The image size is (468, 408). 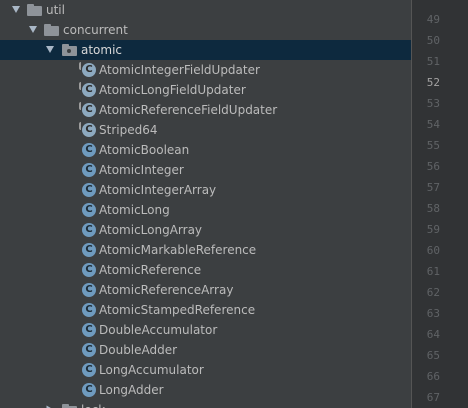 I want to click on tree-item-concurrent: concurrent, so click(x=205, y=30).